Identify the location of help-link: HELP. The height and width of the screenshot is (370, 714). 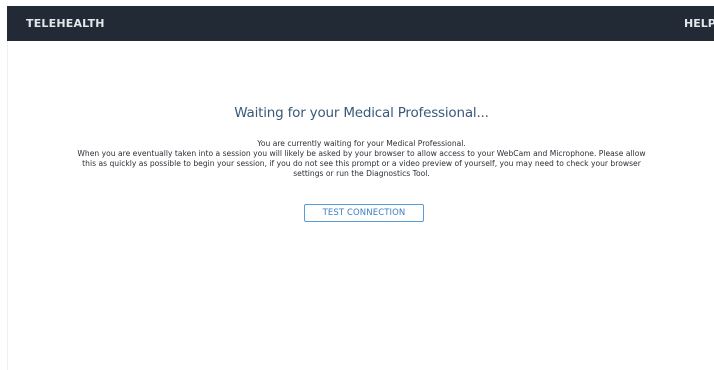
(699, 23).